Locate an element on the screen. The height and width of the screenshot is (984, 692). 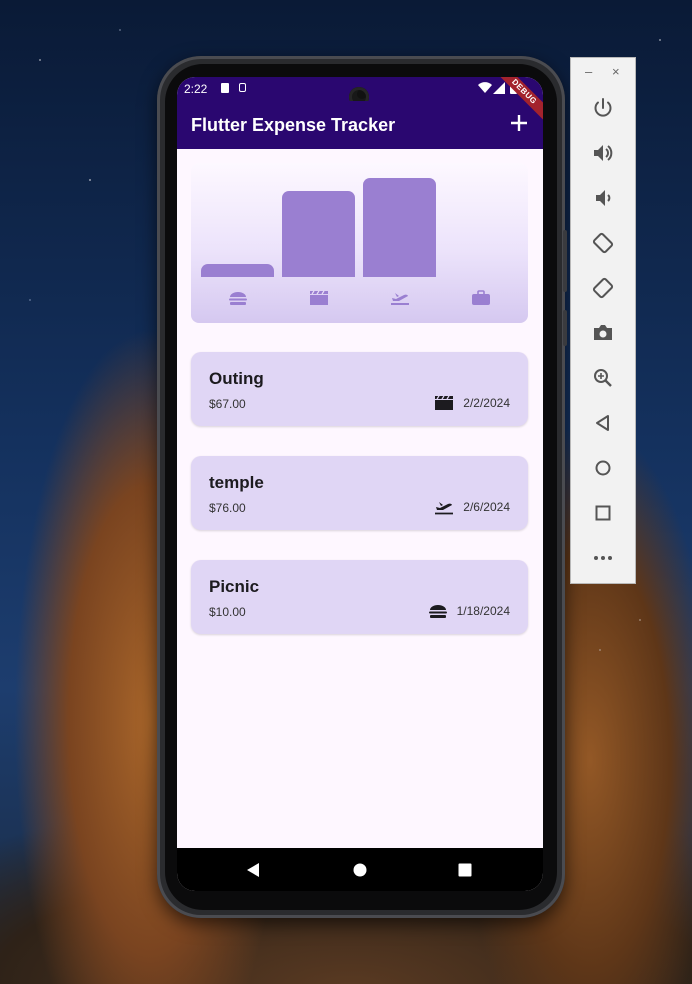
battery-saver-icon is located at coordinates (242, 87).